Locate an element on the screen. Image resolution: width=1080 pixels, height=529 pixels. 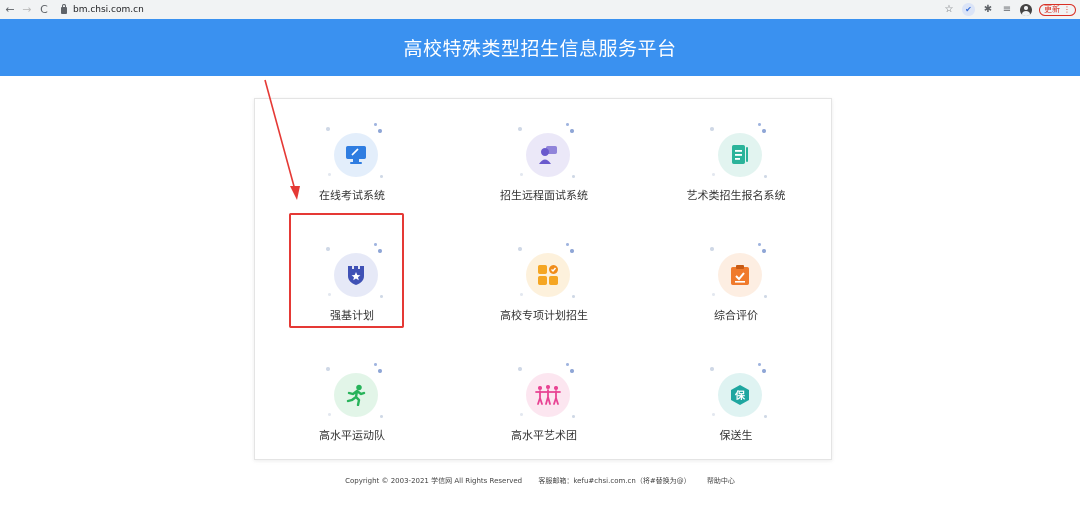
update-button: 更新 ⋮ is located at coordinates (1057, 9).